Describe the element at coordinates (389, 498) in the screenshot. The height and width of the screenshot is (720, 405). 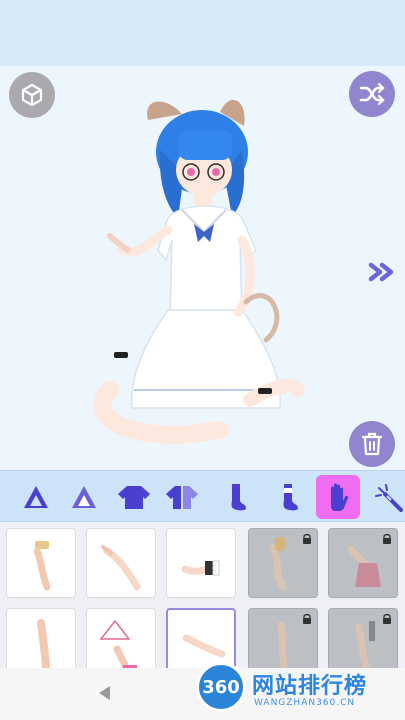
I see `wand-icon` at that location.